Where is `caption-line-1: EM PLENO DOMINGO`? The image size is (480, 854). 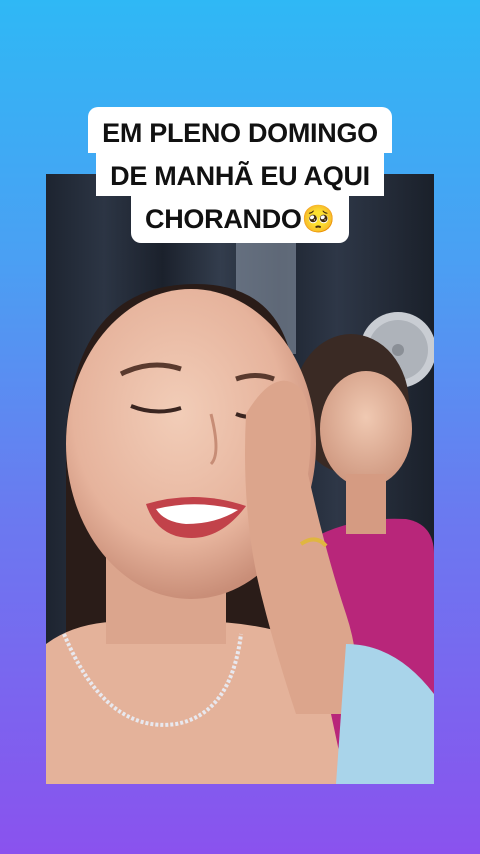 caption-line-1: EM PLENO DOMINGO is located at coordinates (240, 130).